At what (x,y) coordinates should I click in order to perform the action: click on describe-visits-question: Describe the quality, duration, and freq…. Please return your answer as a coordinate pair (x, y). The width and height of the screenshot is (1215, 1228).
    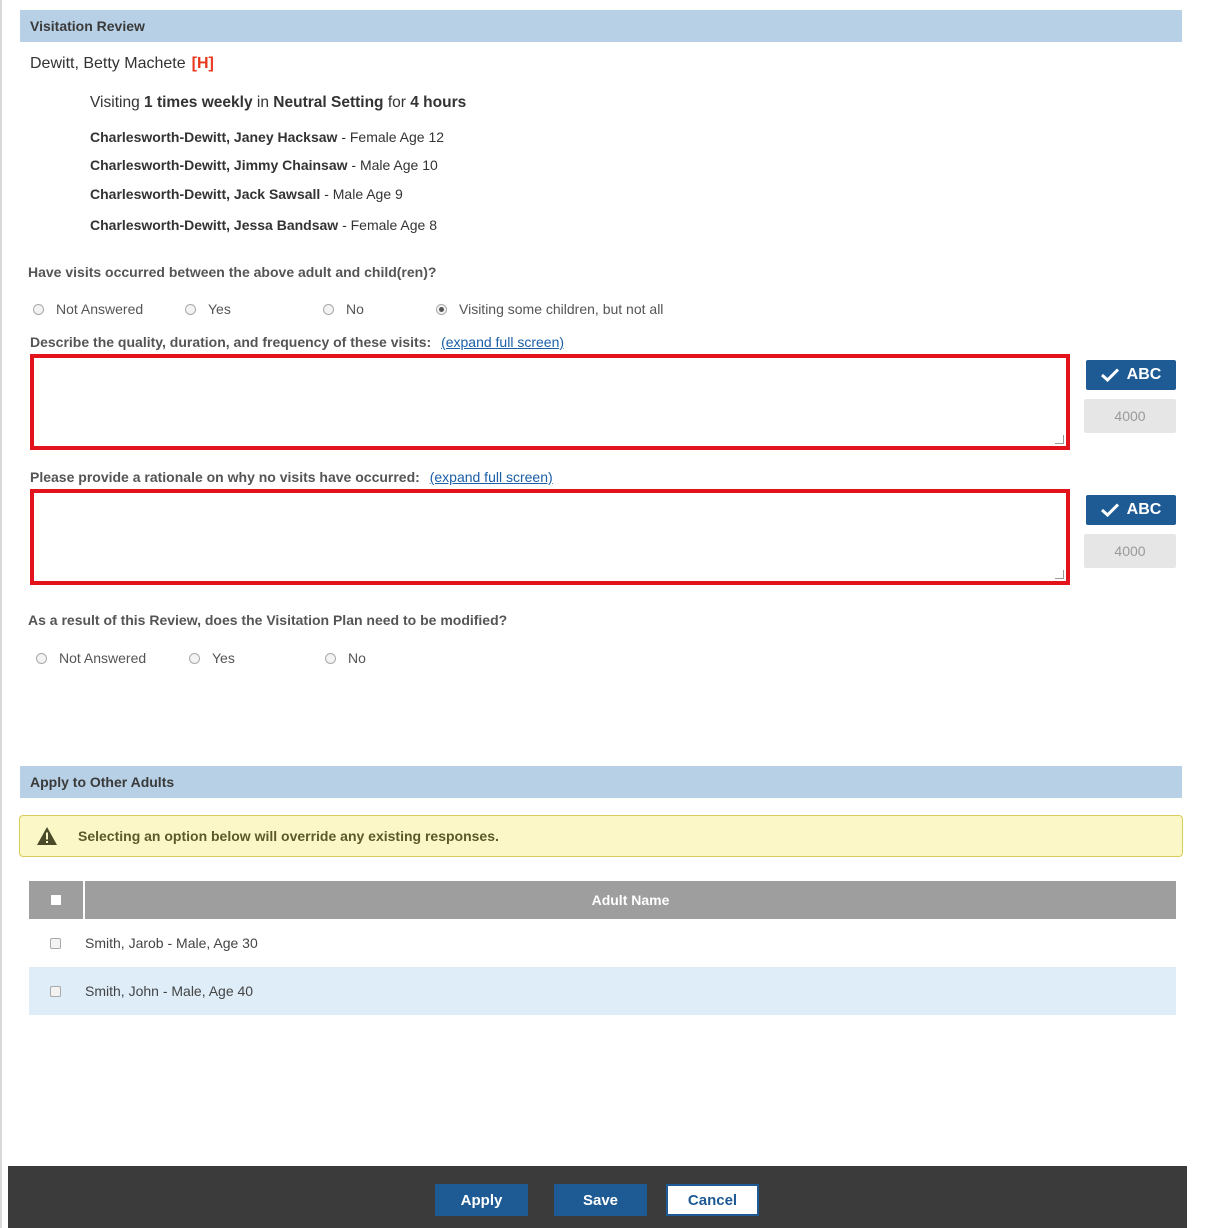
    Looking at the image, I should click on (297, 342).